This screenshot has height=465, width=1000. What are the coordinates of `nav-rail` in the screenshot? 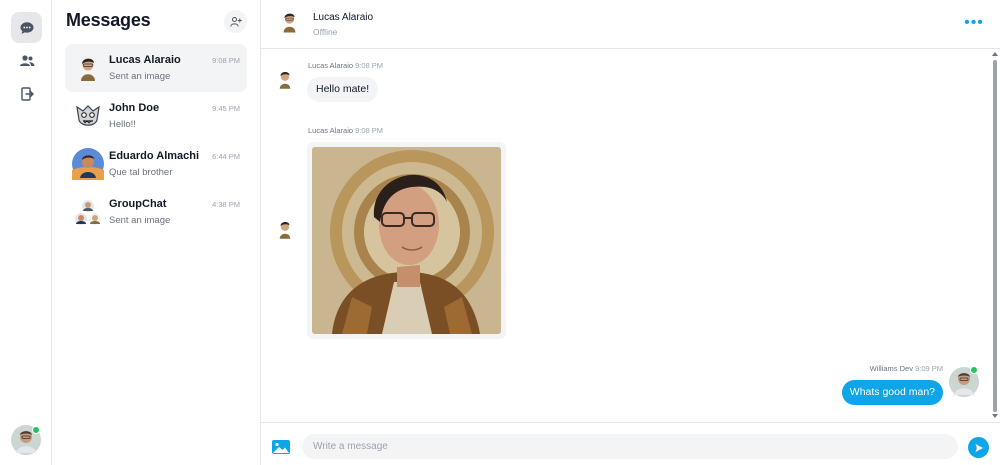 It's located at (26, 232).